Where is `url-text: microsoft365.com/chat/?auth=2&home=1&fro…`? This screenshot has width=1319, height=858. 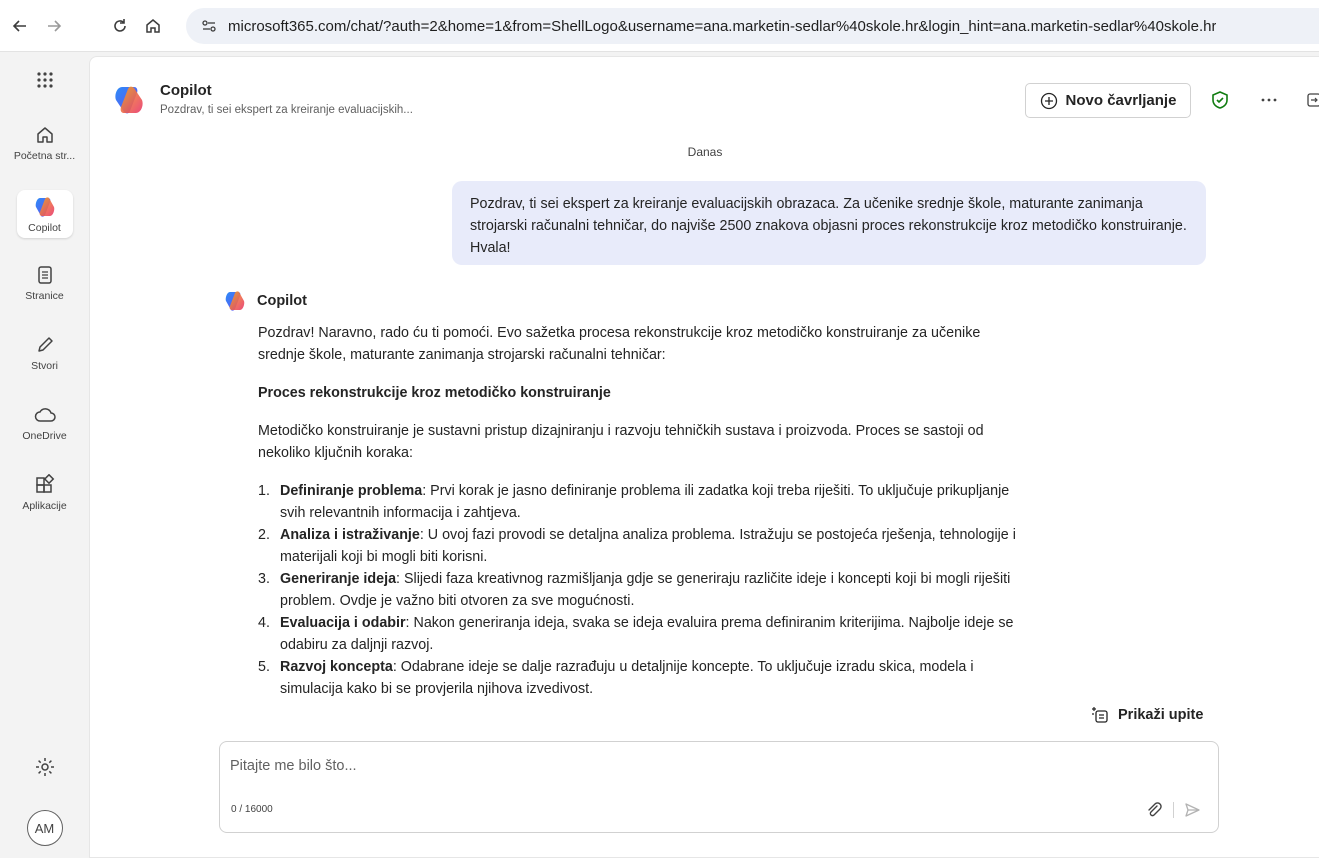 url-text: microsoft365.com/chat/?auth=2&home=1&fro… is located at coordinates (722, 26).